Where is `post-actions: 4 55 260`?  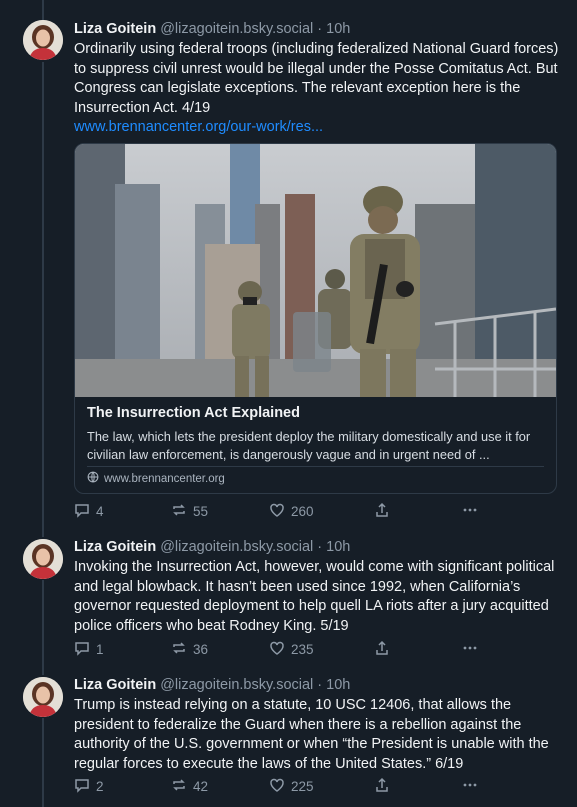
post-actions: 4 55 260 is located at coordinates (314, 512).